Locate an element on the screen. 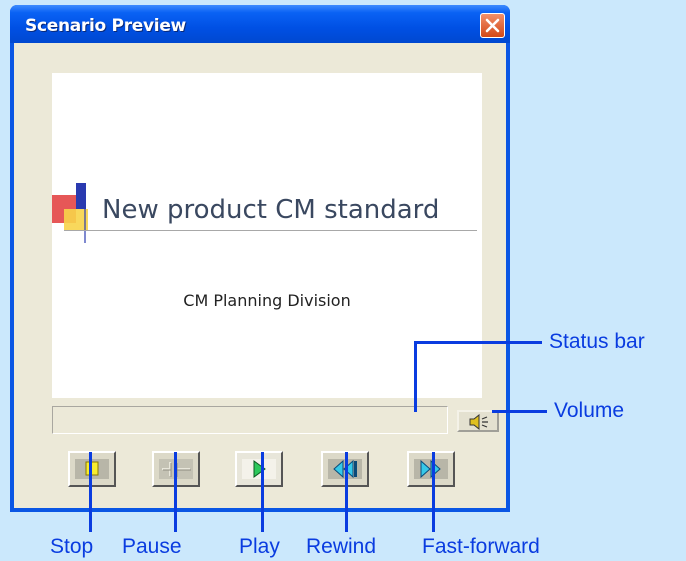  play-callout-line is located at coordinates (262, 492).